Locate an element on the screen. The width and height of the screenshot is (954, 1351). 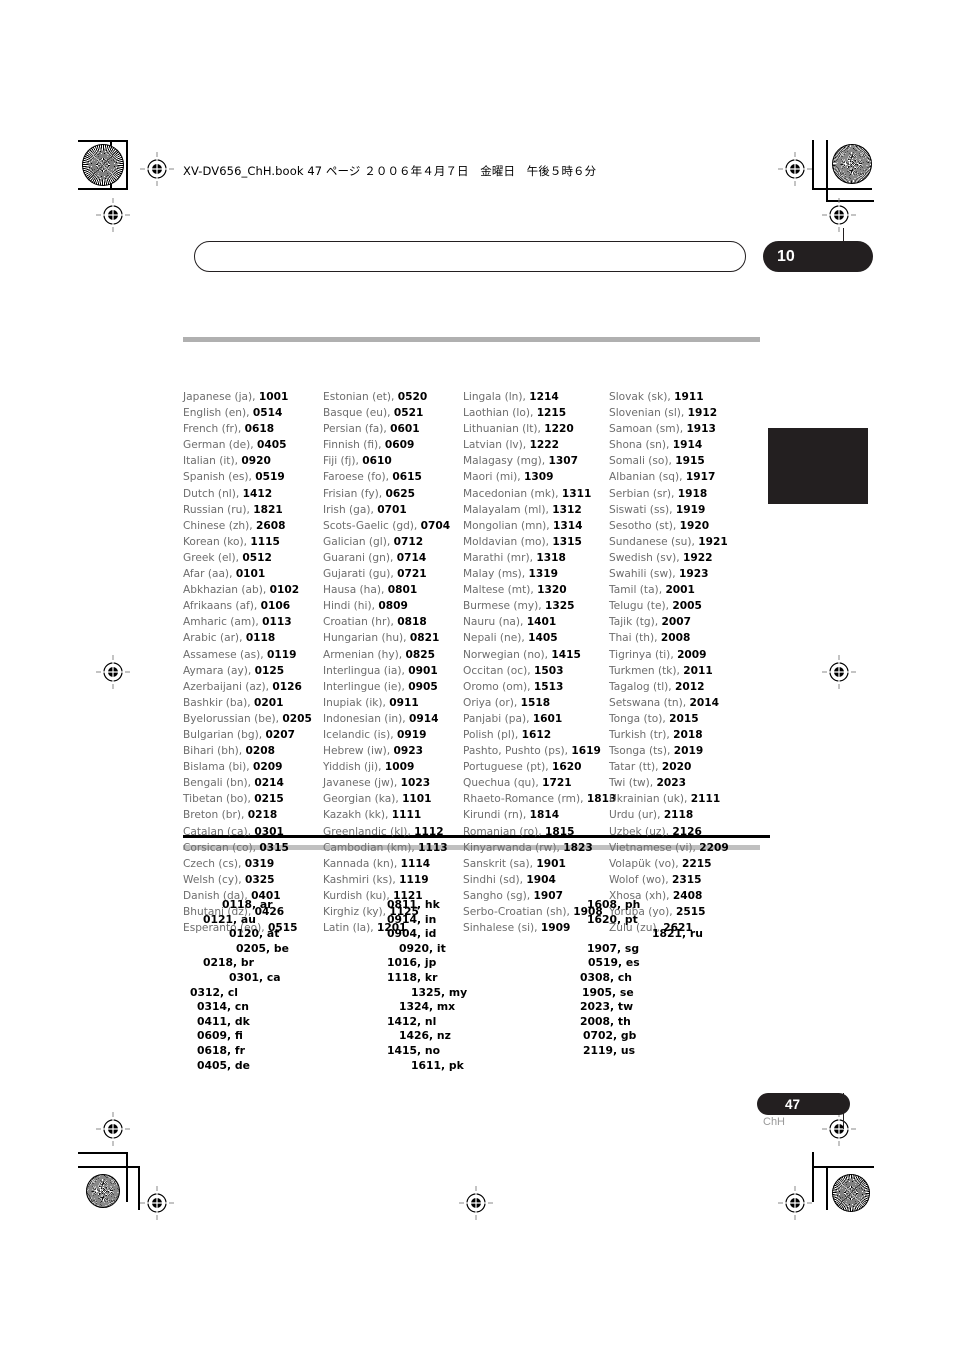
language-row: Vietnamese (vi), 2209 is located at coordinates (684, 848).